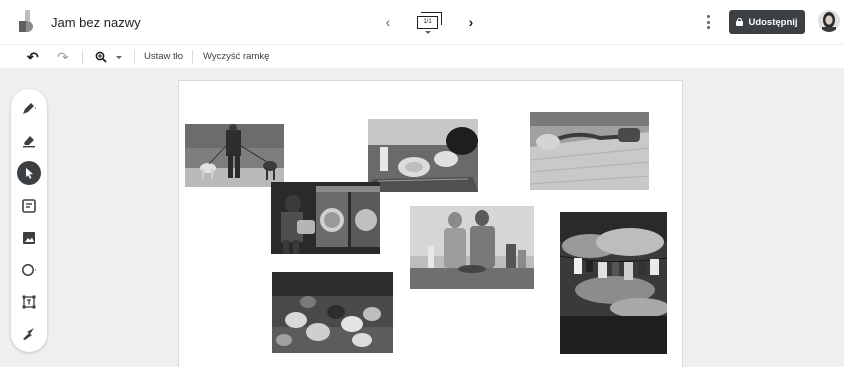 This screenshot has height=367, width=844. What do you see at coordinates (119, 57) in the screenshot?
I see `zoom-dropdown-icon` at bounding box center [119, 57].